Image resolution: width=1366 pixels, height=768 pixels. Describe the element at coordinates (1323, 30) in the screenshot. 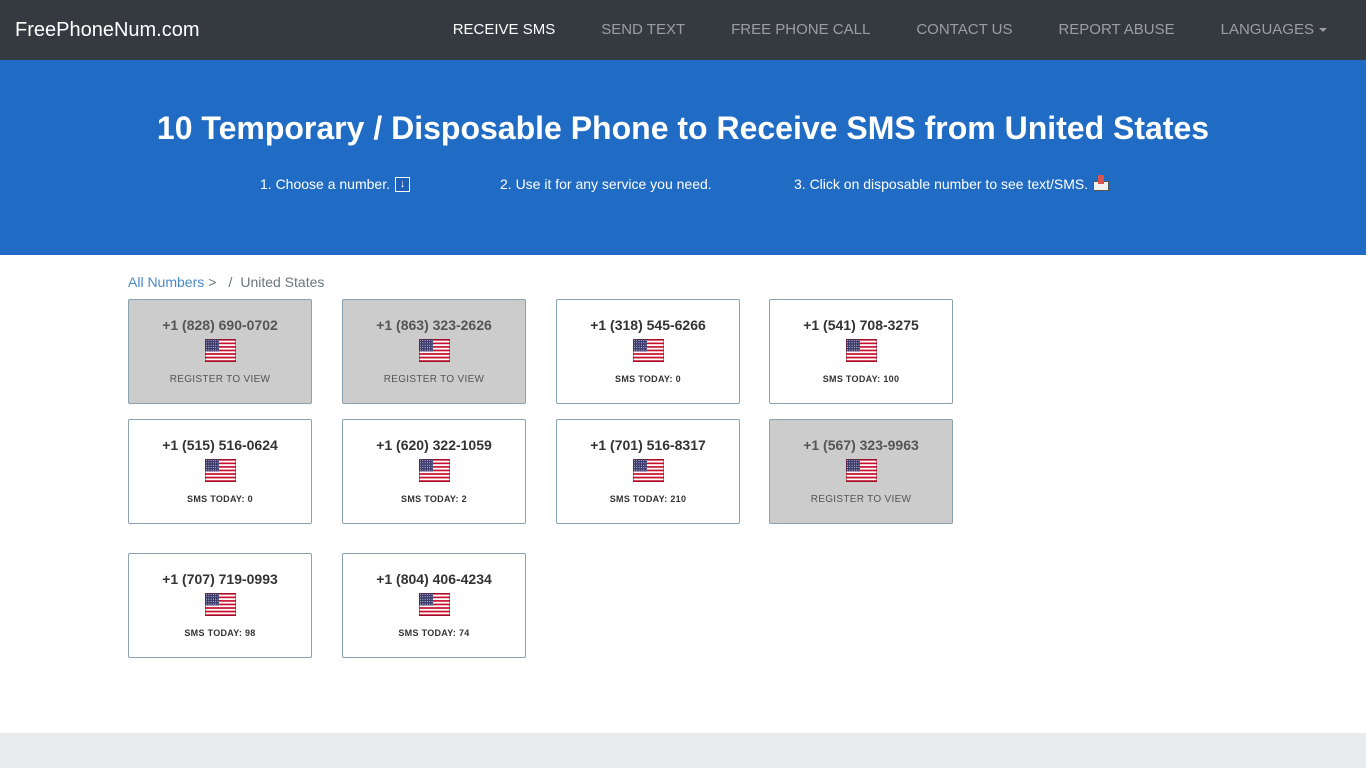

I see `caret-down-icon` at that location.